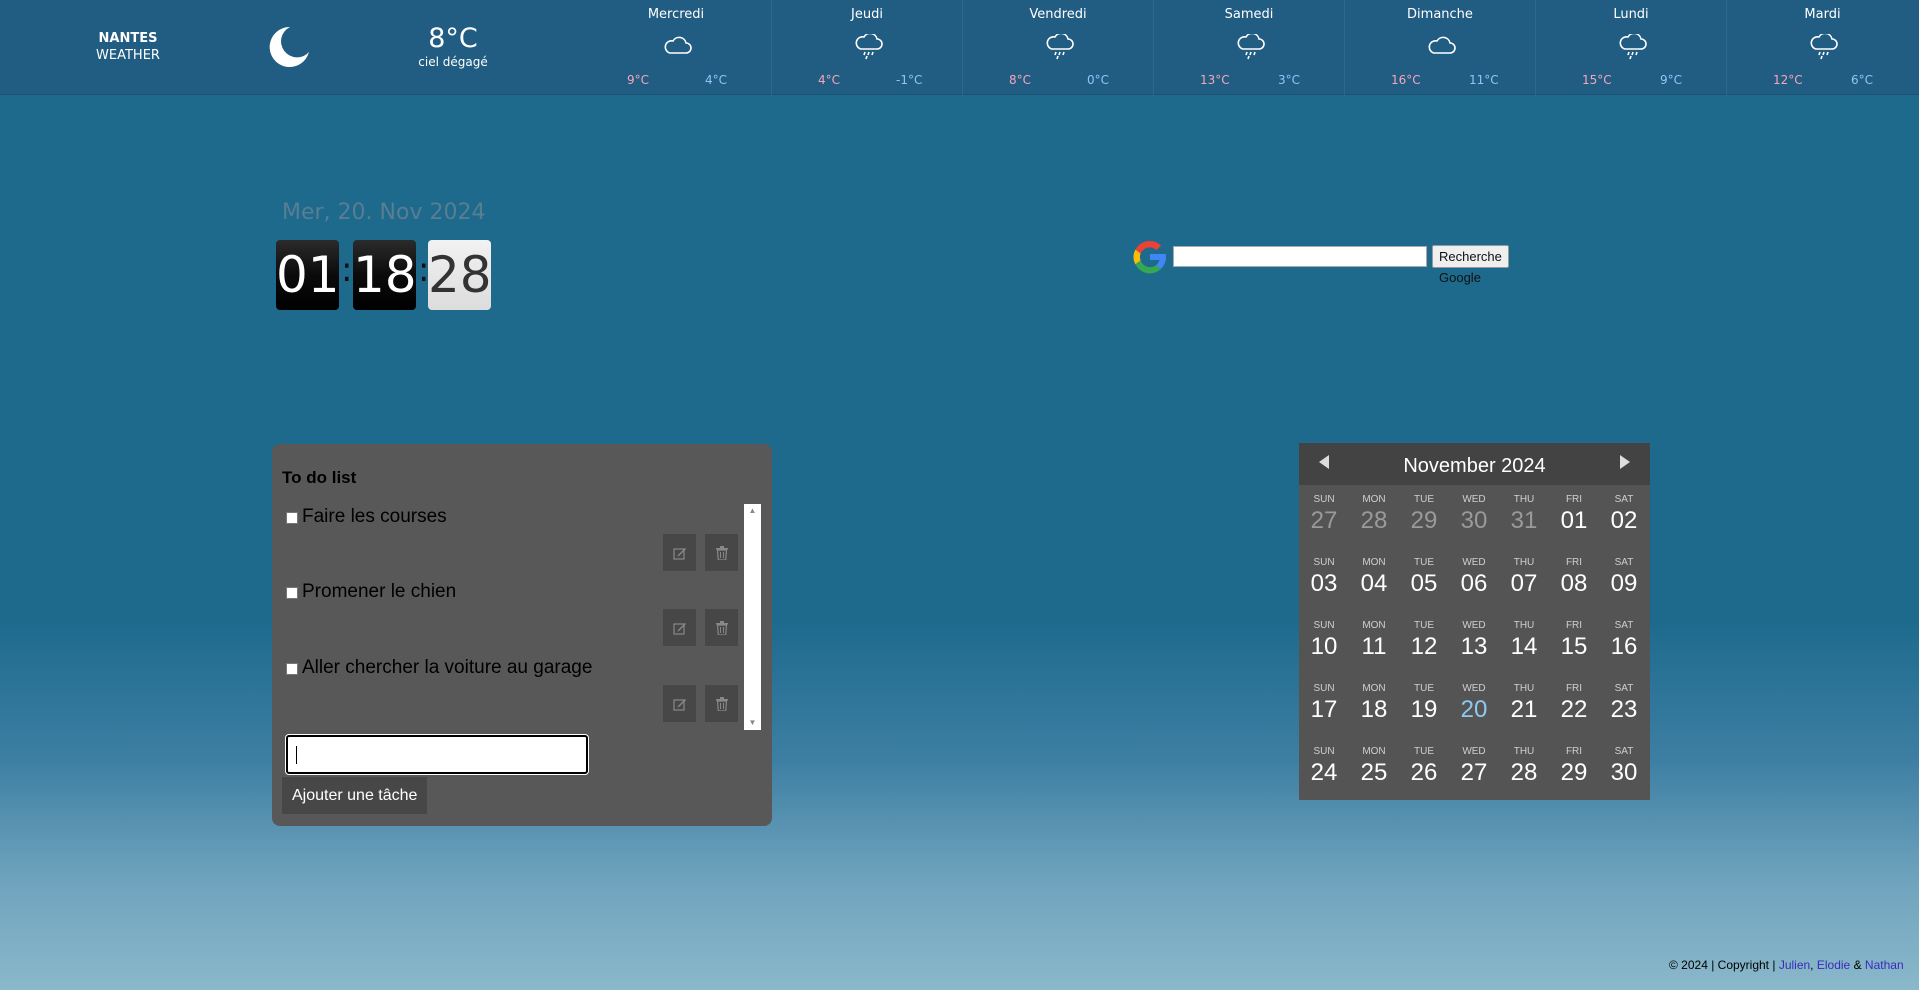 This screenshot has height=990, width=1919. I want to click on calendar-day: SUN 17, so click(1324, 713).